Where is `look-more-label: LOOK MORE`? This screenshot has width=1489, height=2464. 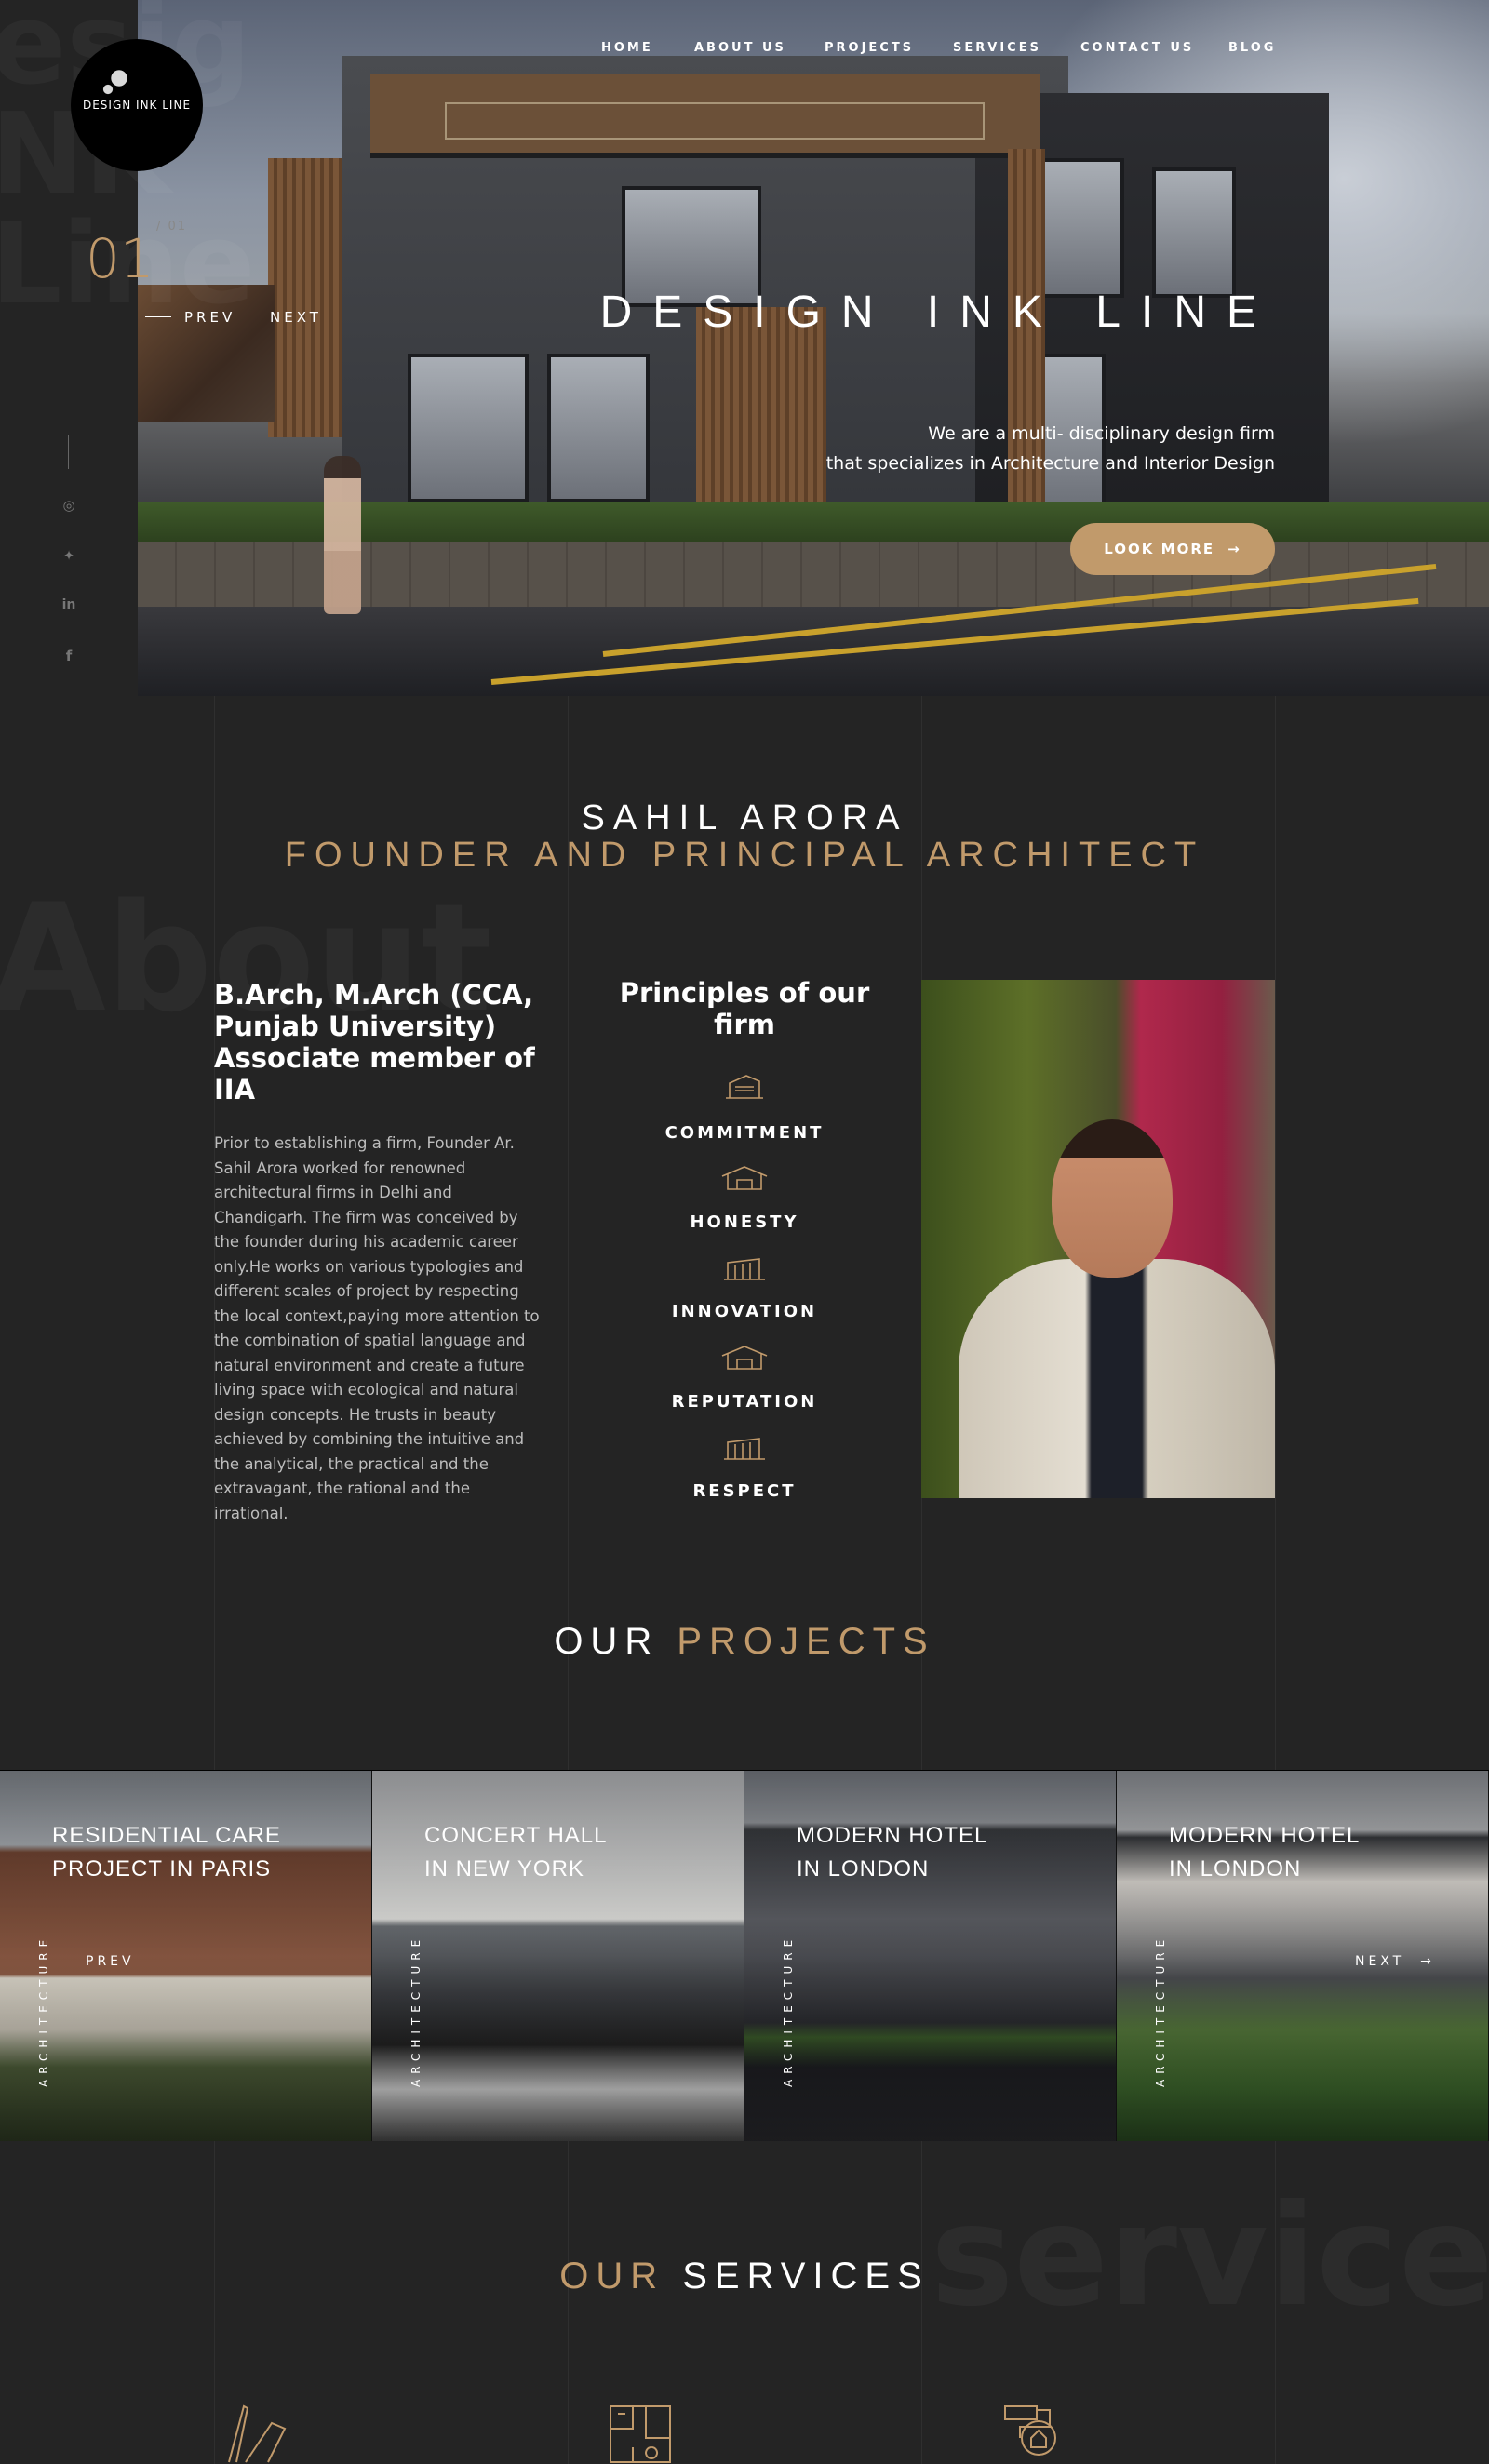
look-more-label: LOOK MORE is located at coordinates (1159, 549).